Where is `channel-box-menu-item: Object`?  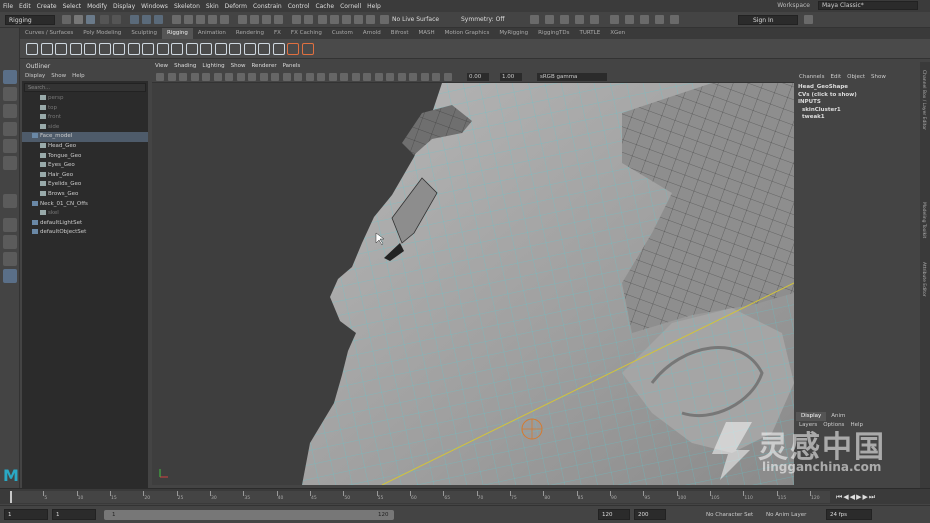
channel-box-menu-item: Object is located at coordinates (856, 77).